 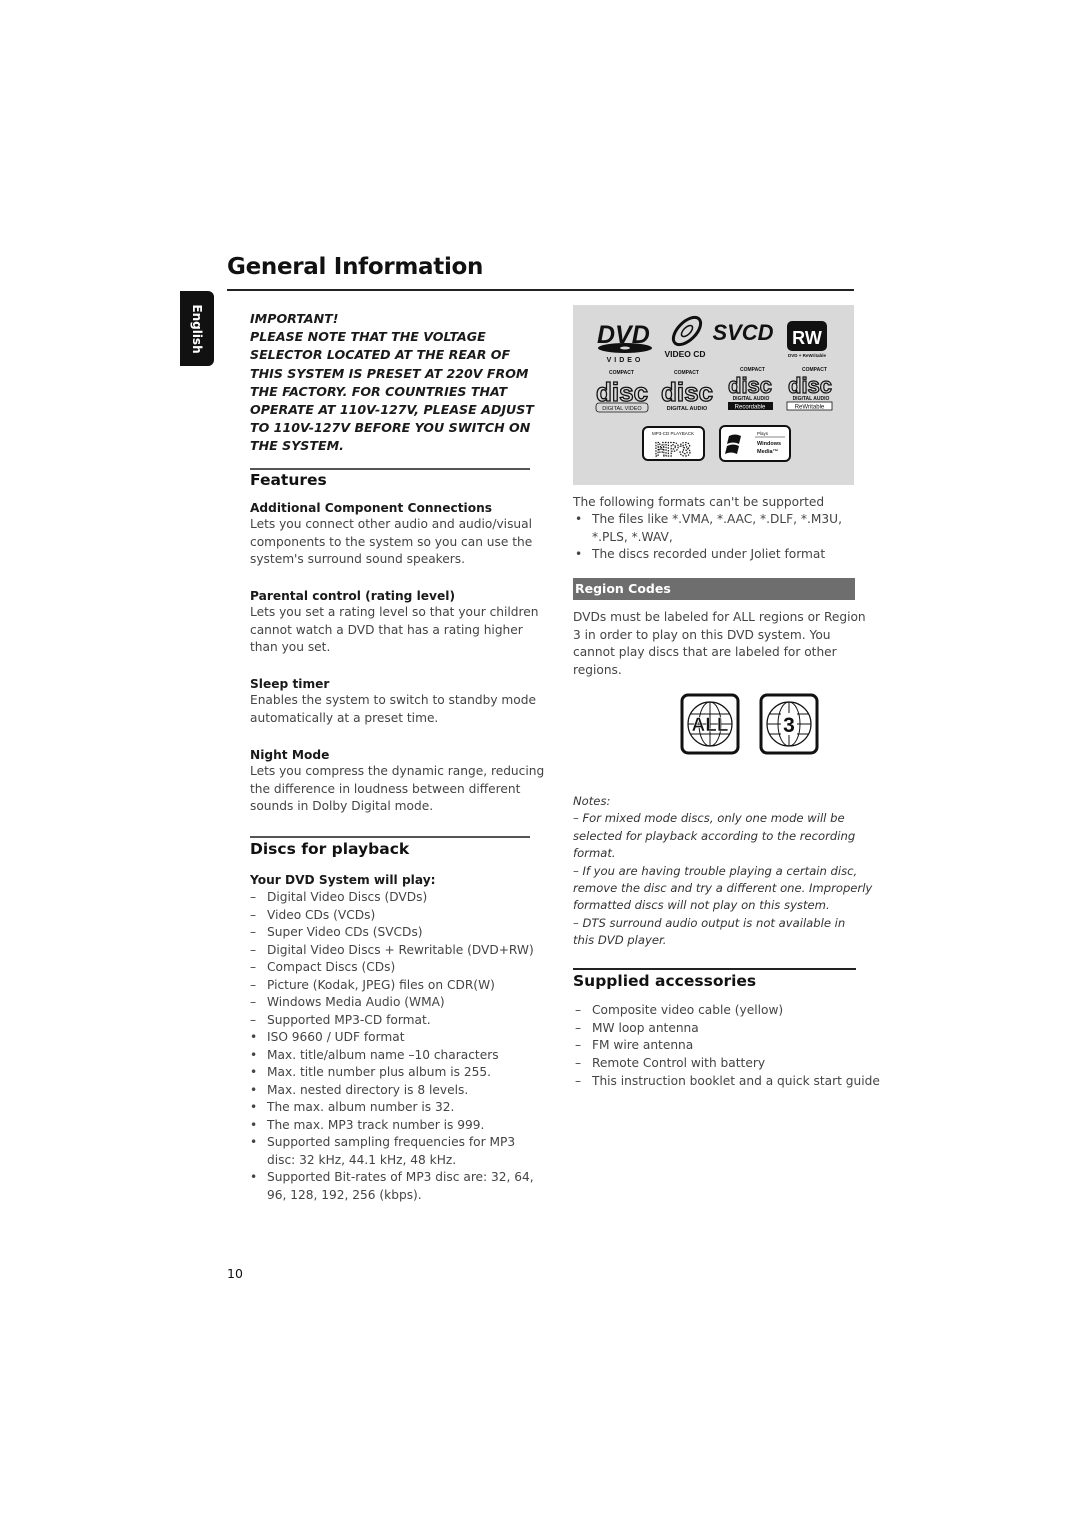 I want to click on list-item: – Composite video cable (yellow), so click(x=717, y=1011).